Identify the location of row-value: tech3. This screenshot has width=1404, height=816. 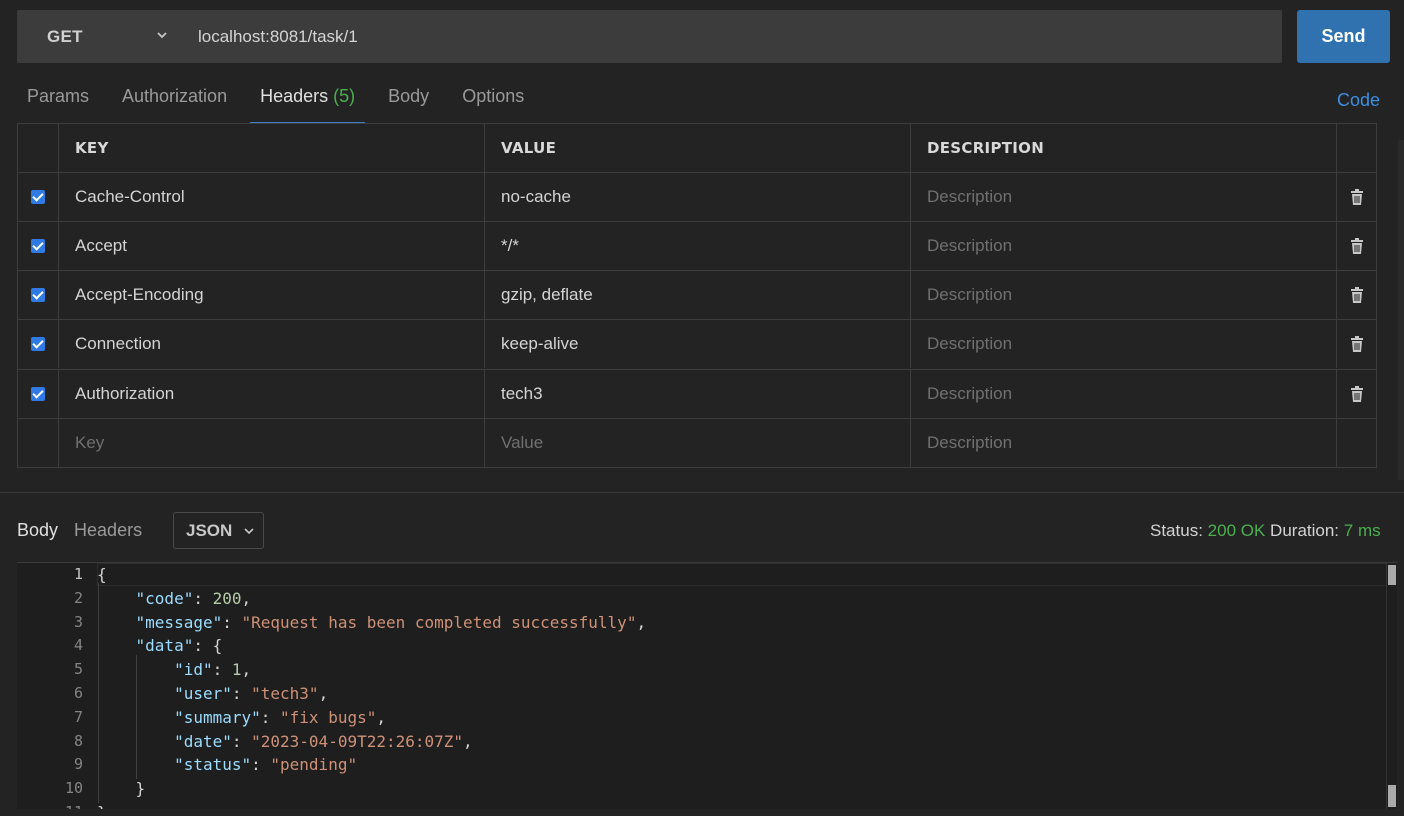
(698, 394).